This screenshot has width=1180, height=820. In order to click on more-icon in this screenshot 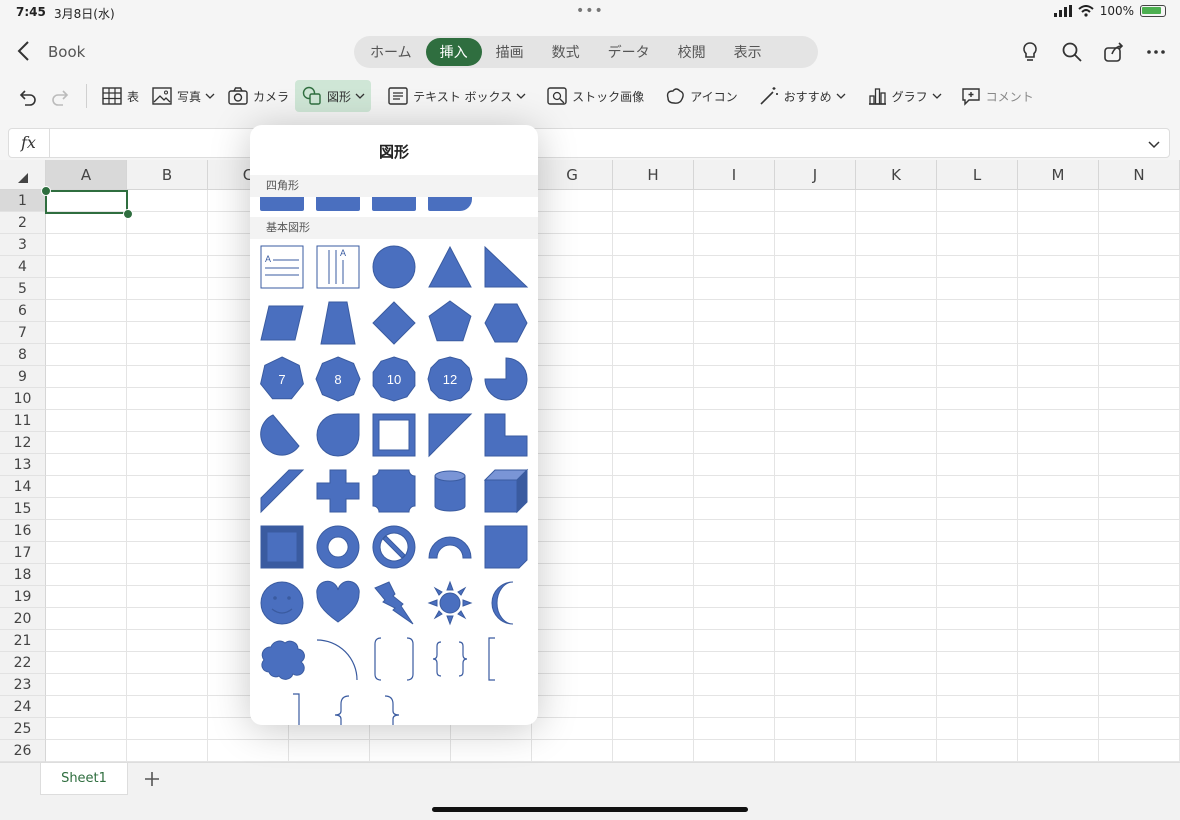, I will do `click(1156, 52)`.